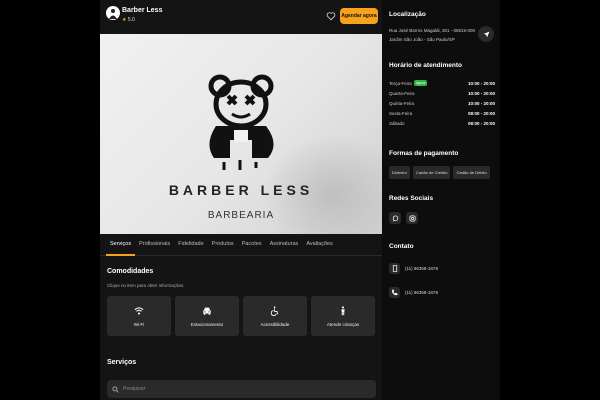 The width and height of the screenshot is (600, 400). What do you see at coordinates (401, 246) in the screenshot?
I see `contact-title: Contato` at bounding box center [401, 246].